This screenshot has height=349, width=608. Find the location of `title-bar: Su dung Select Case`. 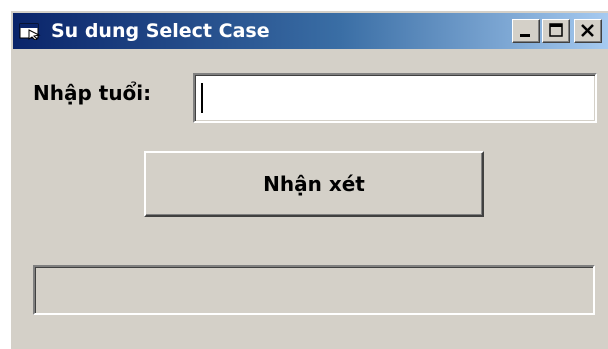

title-bar: Su dung Select Case is located at coordinates (310, 31).